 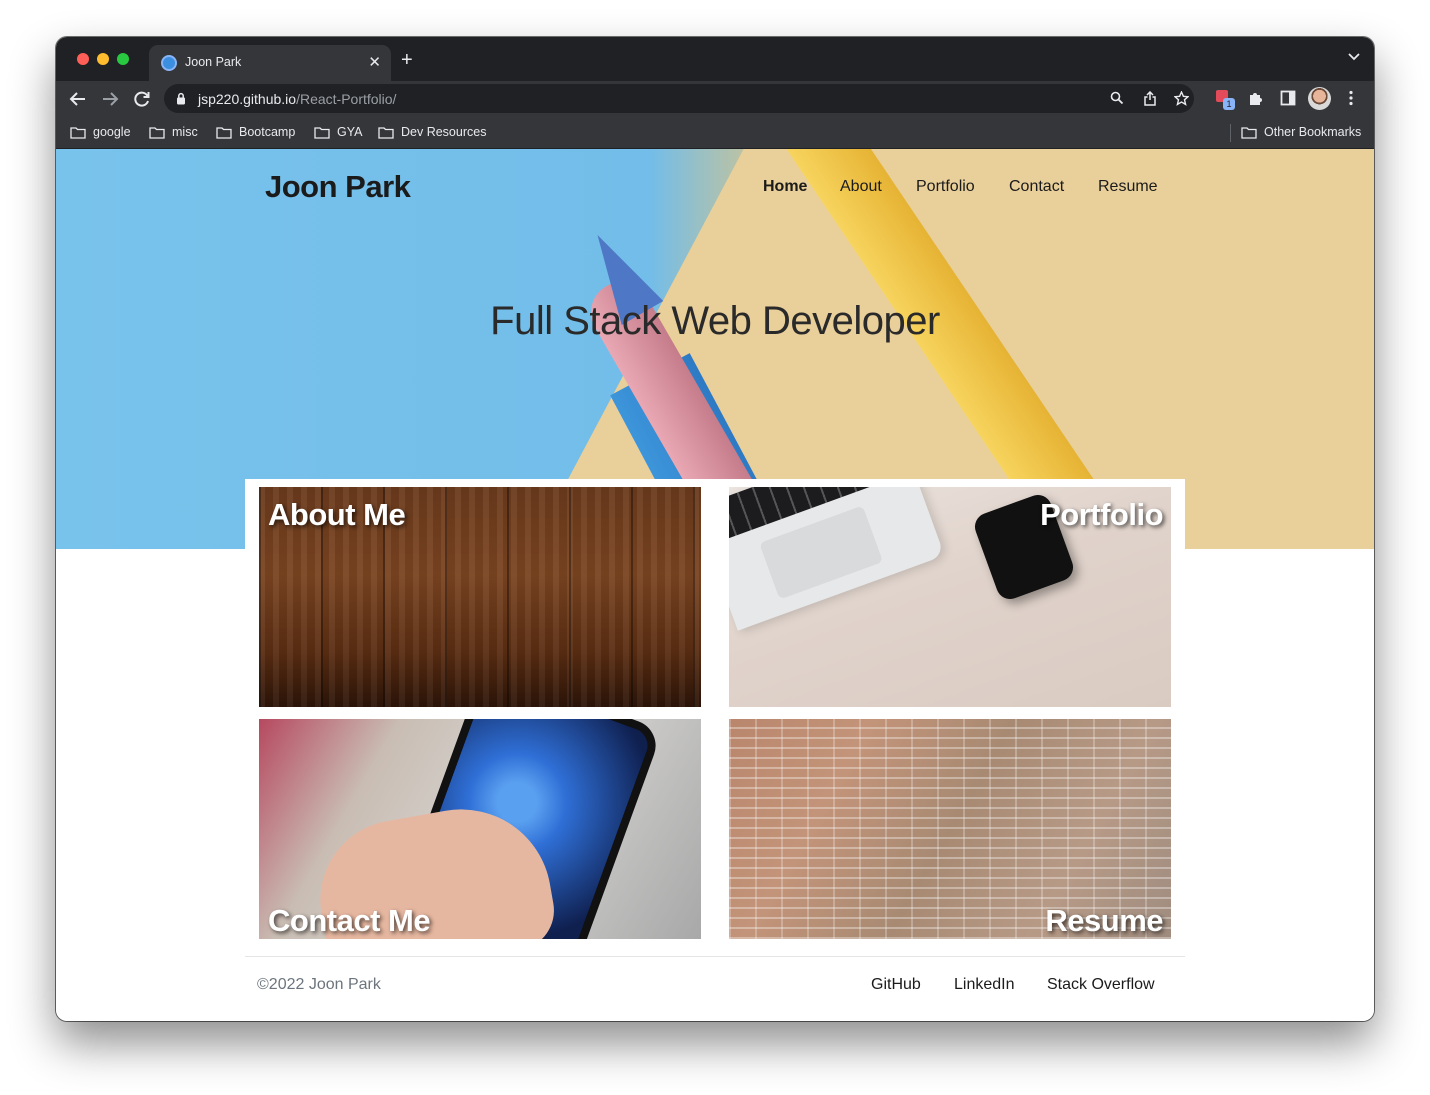 I want to click on card-portfolio-label: Portfolio, so click(x=1101, y=514).